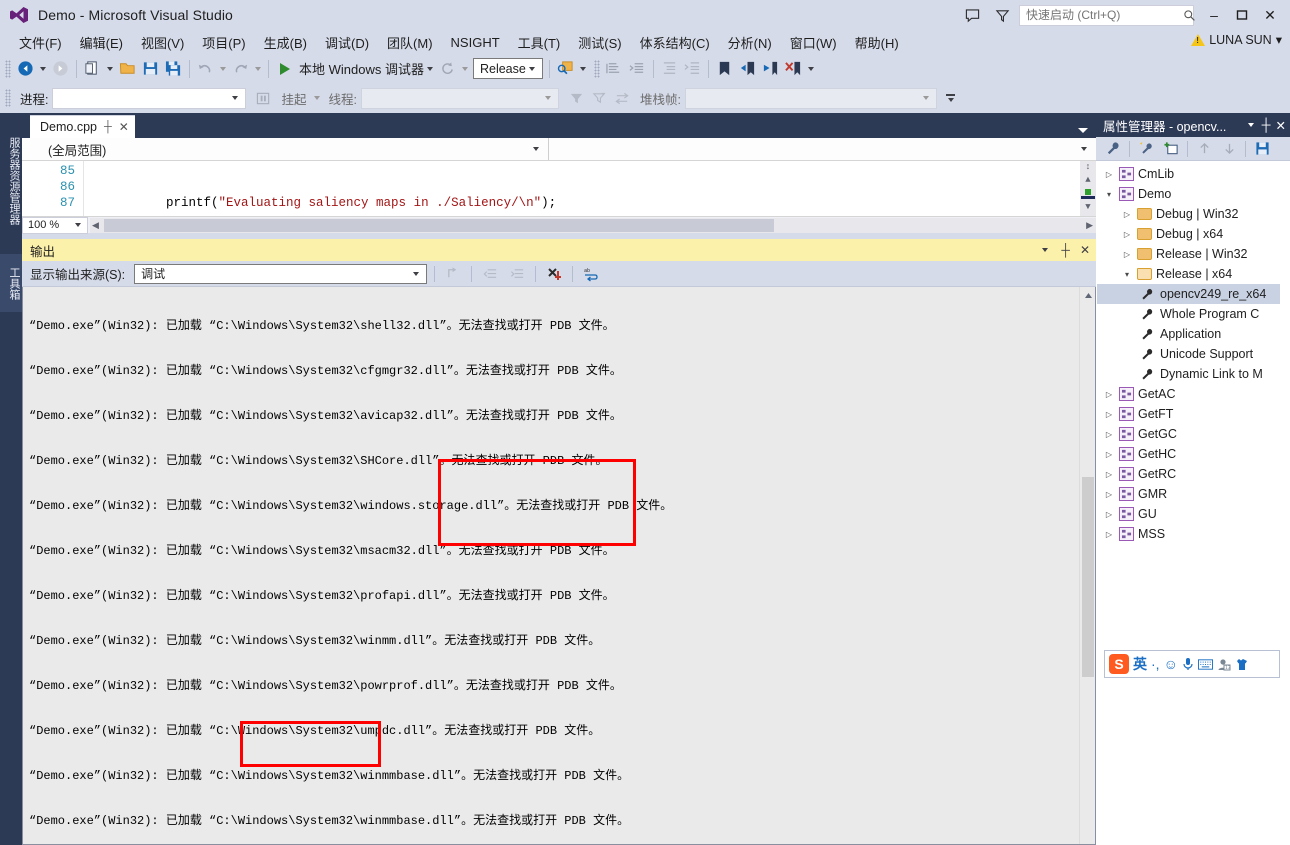 The image size is (1290, 845). I want to click on debug-toolbar-grip, so click(8, 98).